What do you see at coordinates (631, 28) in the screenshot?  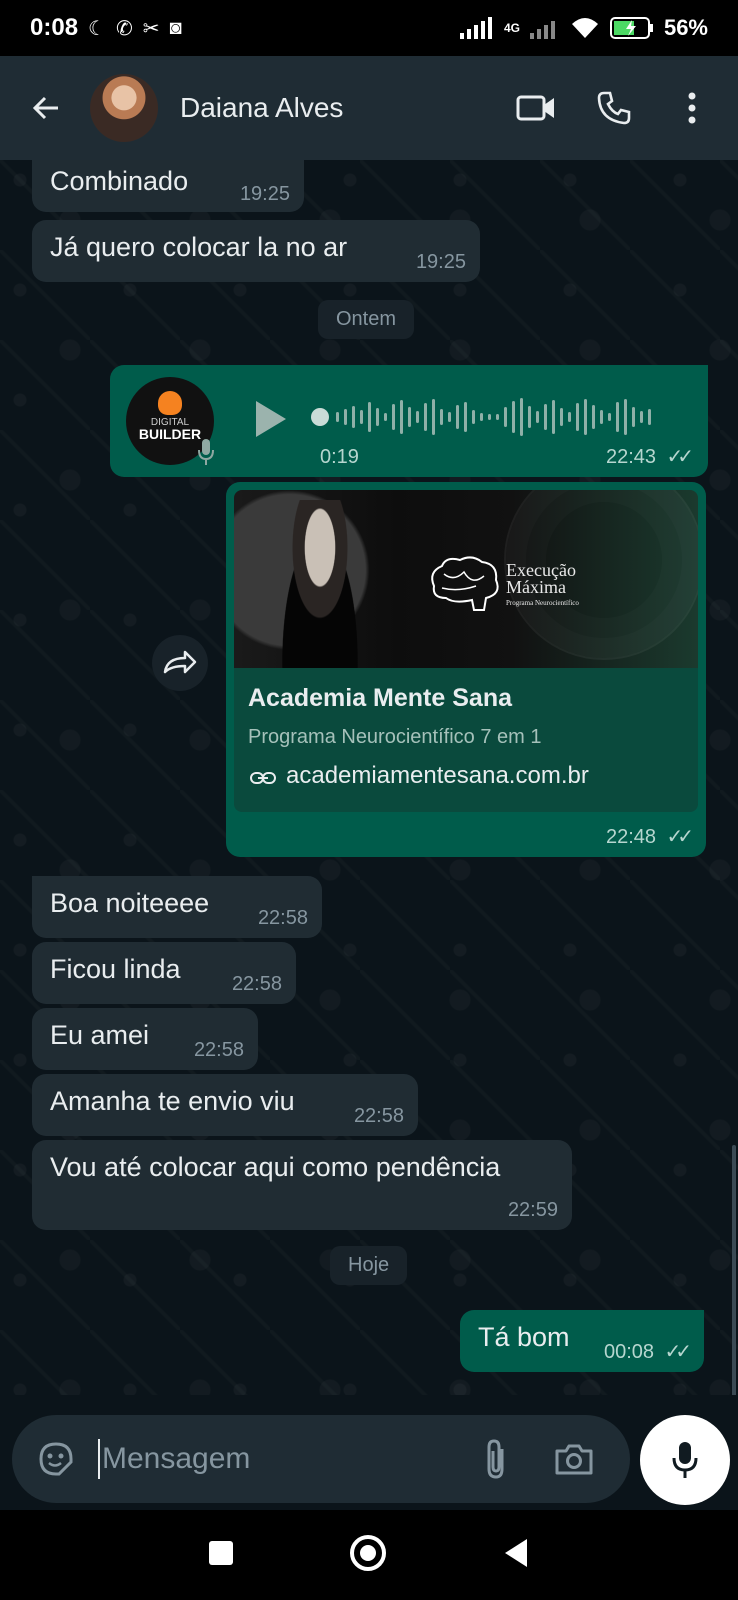 I see `battery-icon` at bounding box center [631, 28].